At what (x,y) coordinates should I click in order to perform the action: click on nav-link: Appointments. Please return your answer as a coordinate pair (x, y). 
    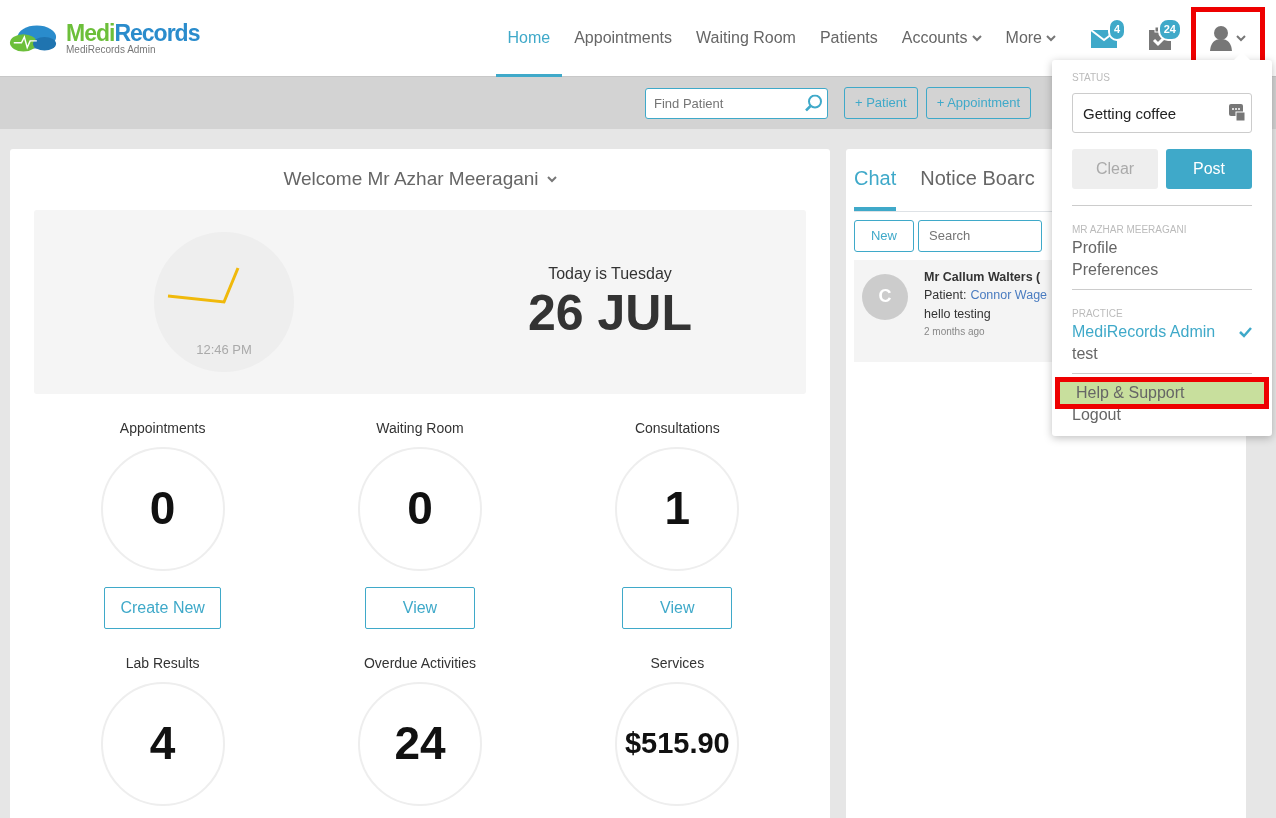
    Looking at the image, I should click on (623, 38).